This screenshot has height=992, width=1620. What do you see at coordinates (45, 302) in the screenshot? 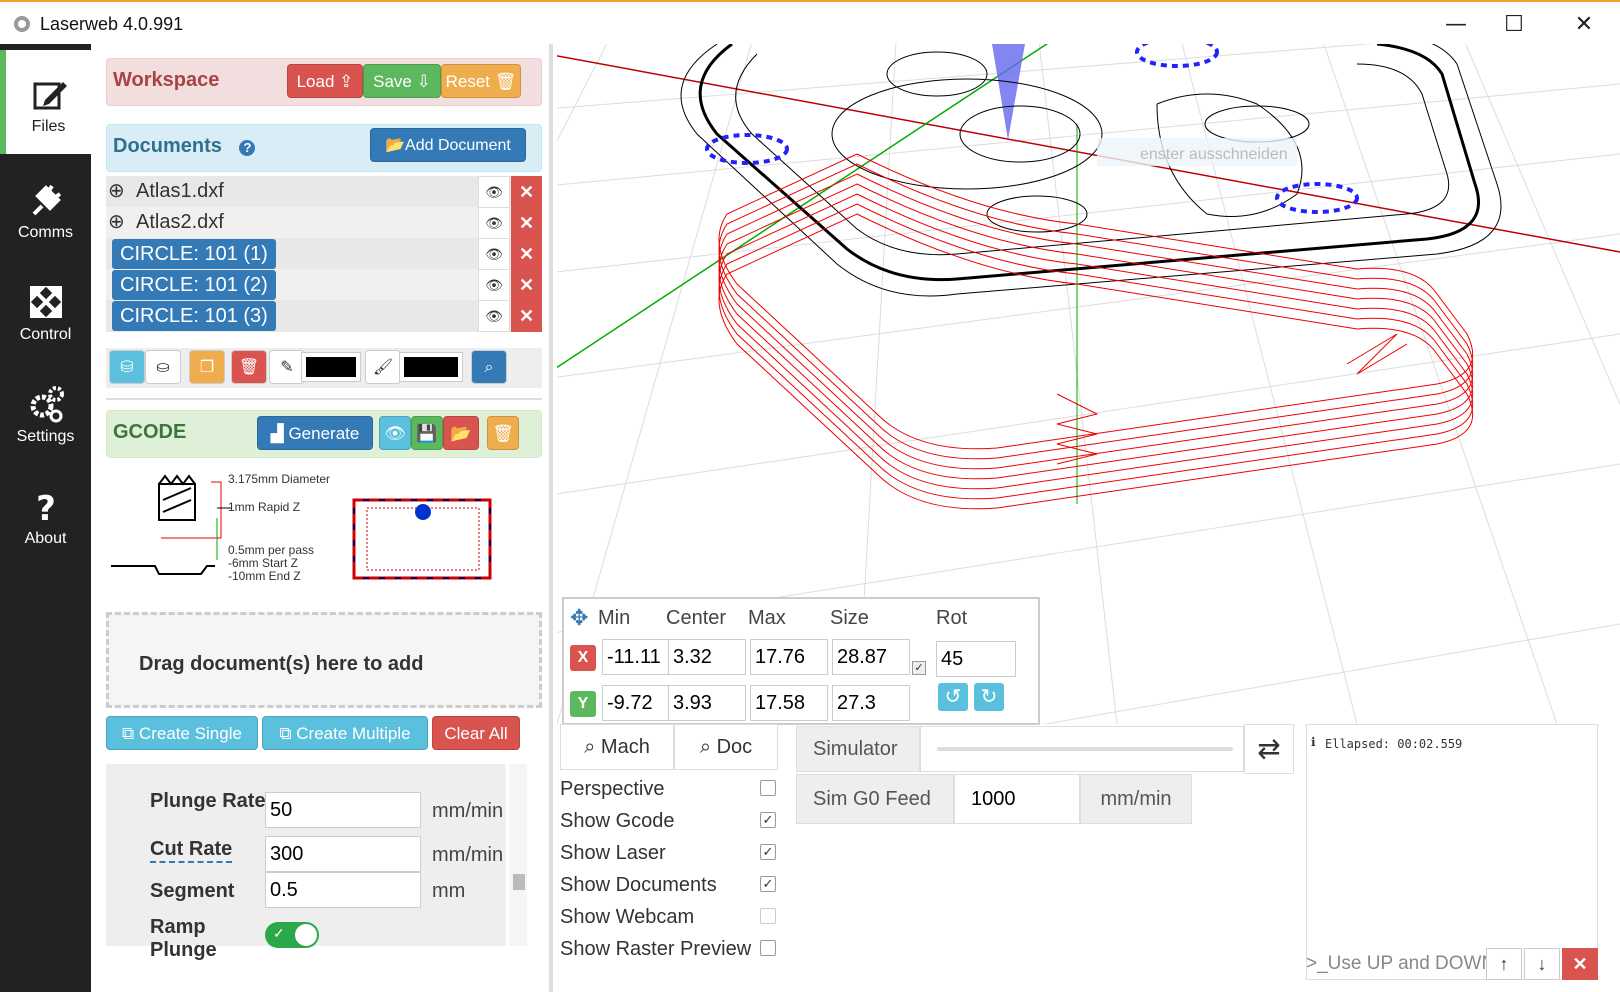
I see `arrows-icon` at bounding box center [45, 302].